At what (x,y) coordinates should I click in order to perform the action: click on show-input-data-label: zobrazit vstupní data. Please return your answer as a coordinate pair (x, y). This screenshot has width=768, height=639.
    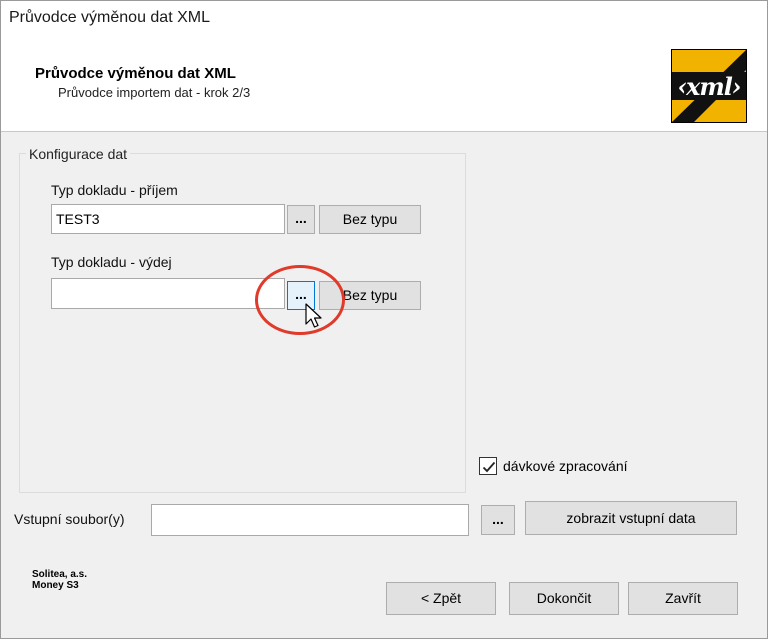
    Looking at the image, I should click on (631, 518).